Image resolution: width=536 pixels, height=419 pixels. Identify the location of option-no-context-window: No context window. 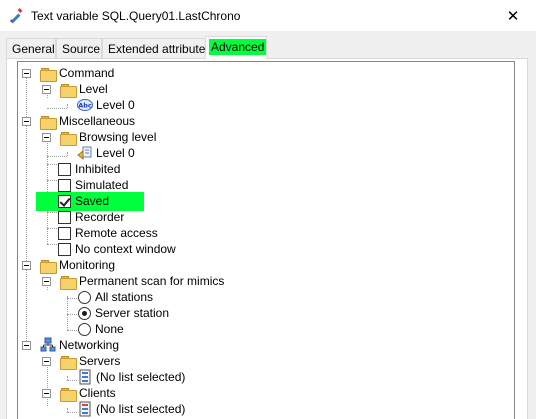
(117, 249).